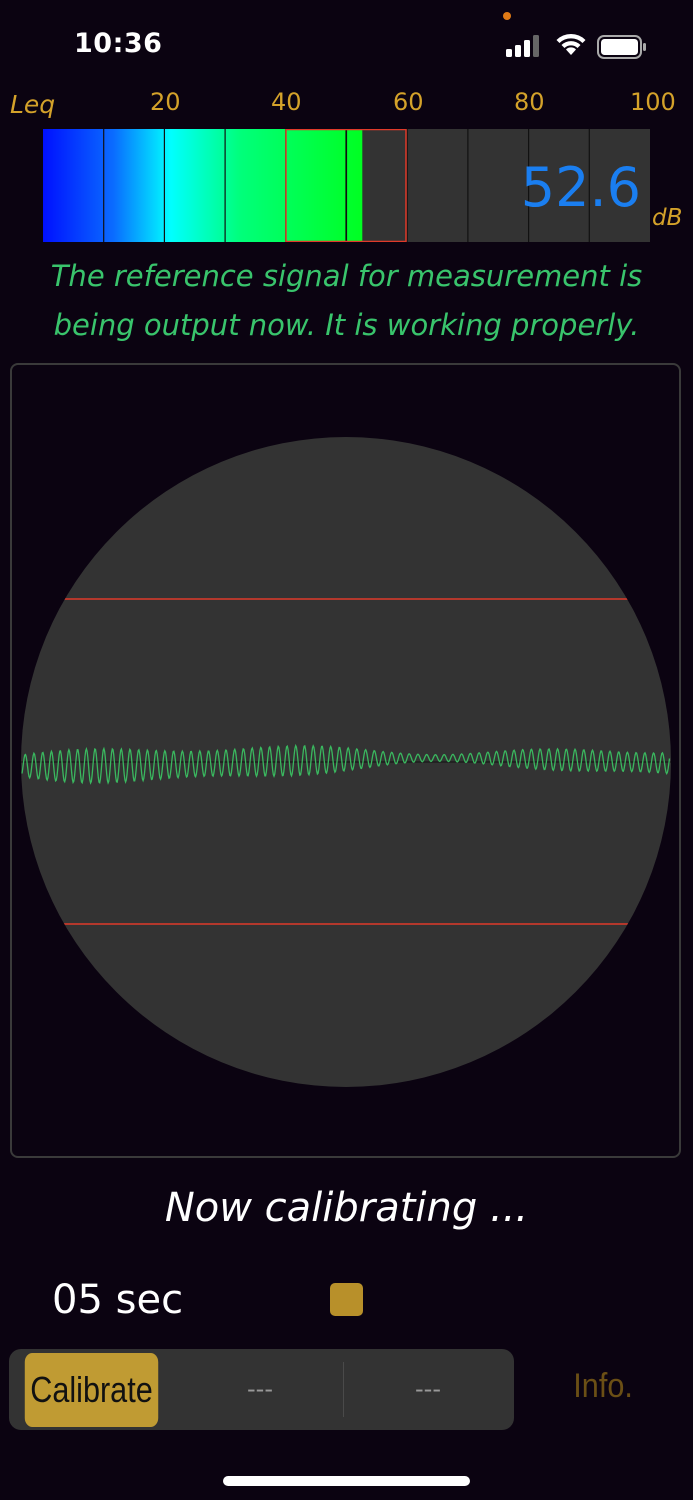  Describe the element at coordinates (580, 187) in the screenshot. I see `level-readout: 52.6` at that location.